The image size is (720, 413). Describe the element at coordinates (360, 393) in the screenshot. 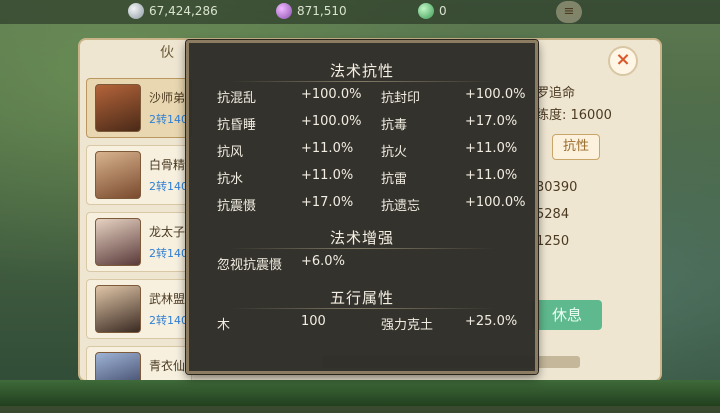

I see `bottom-scenery` at that location.